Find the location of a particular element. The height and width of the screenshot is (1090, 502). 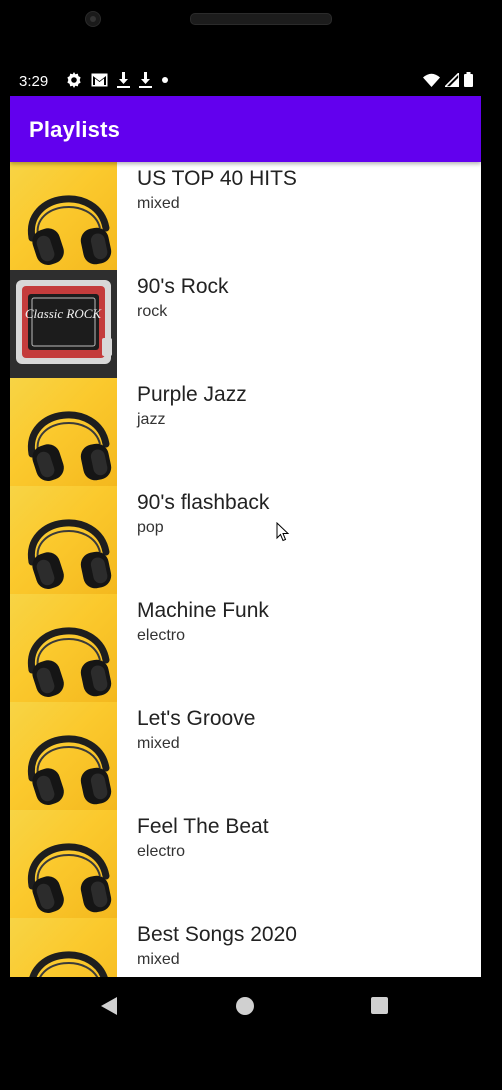

earpiece-speaker is located at coordinates (261, 19).